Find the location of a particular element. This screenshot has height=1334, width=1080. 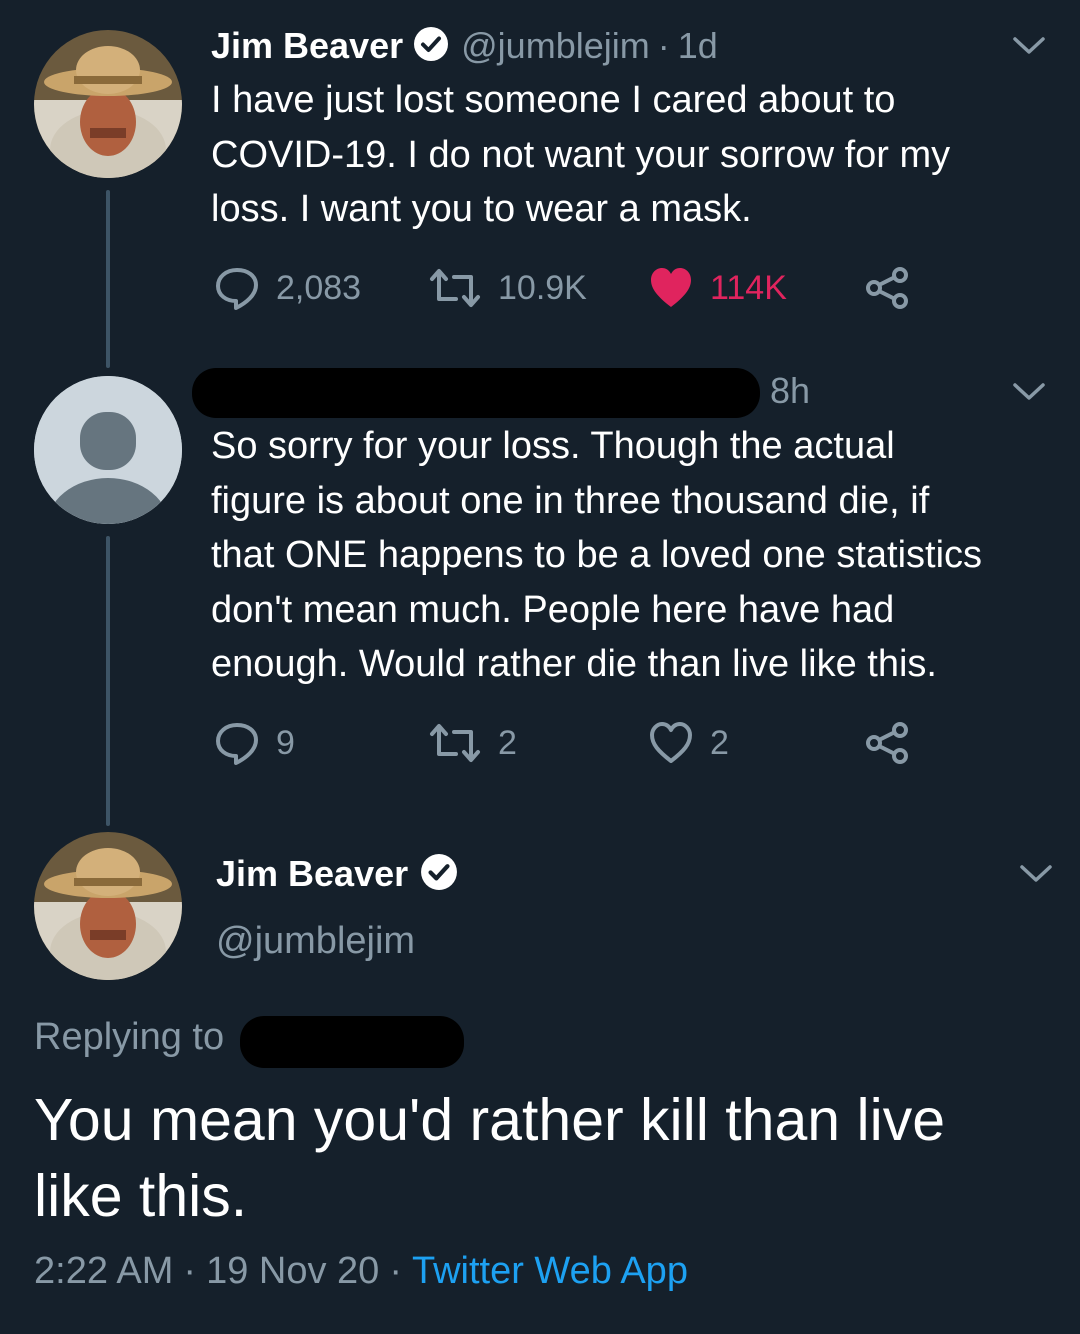

reply-button: 2,083 is located at coordinates (287, 288).